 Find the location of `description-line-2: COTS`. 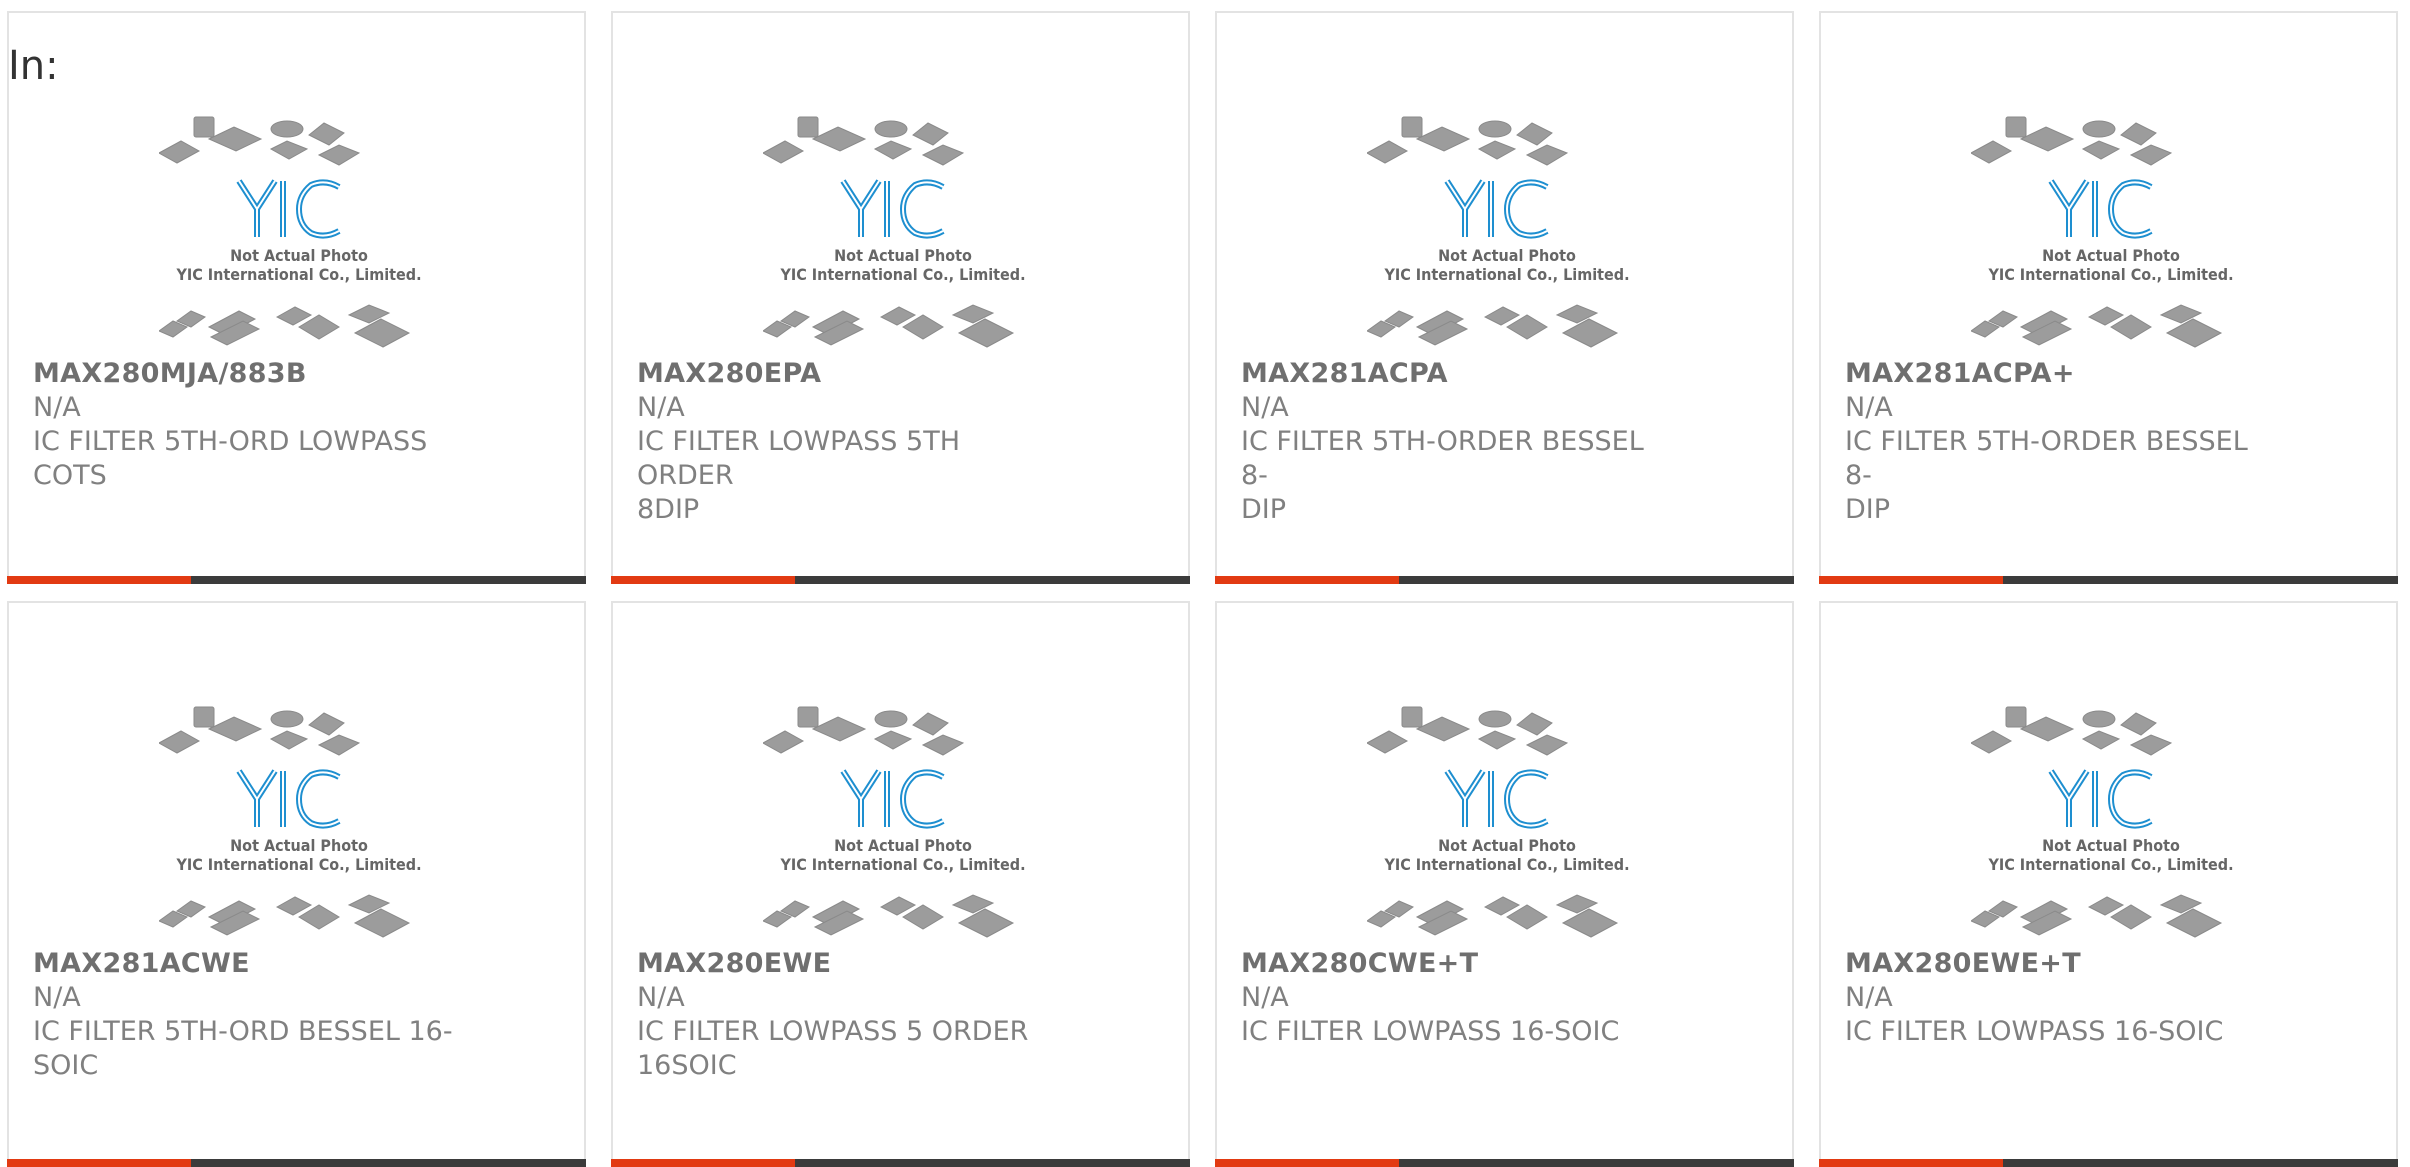

description-line-2: COTS is located at coordinates (70, 475).